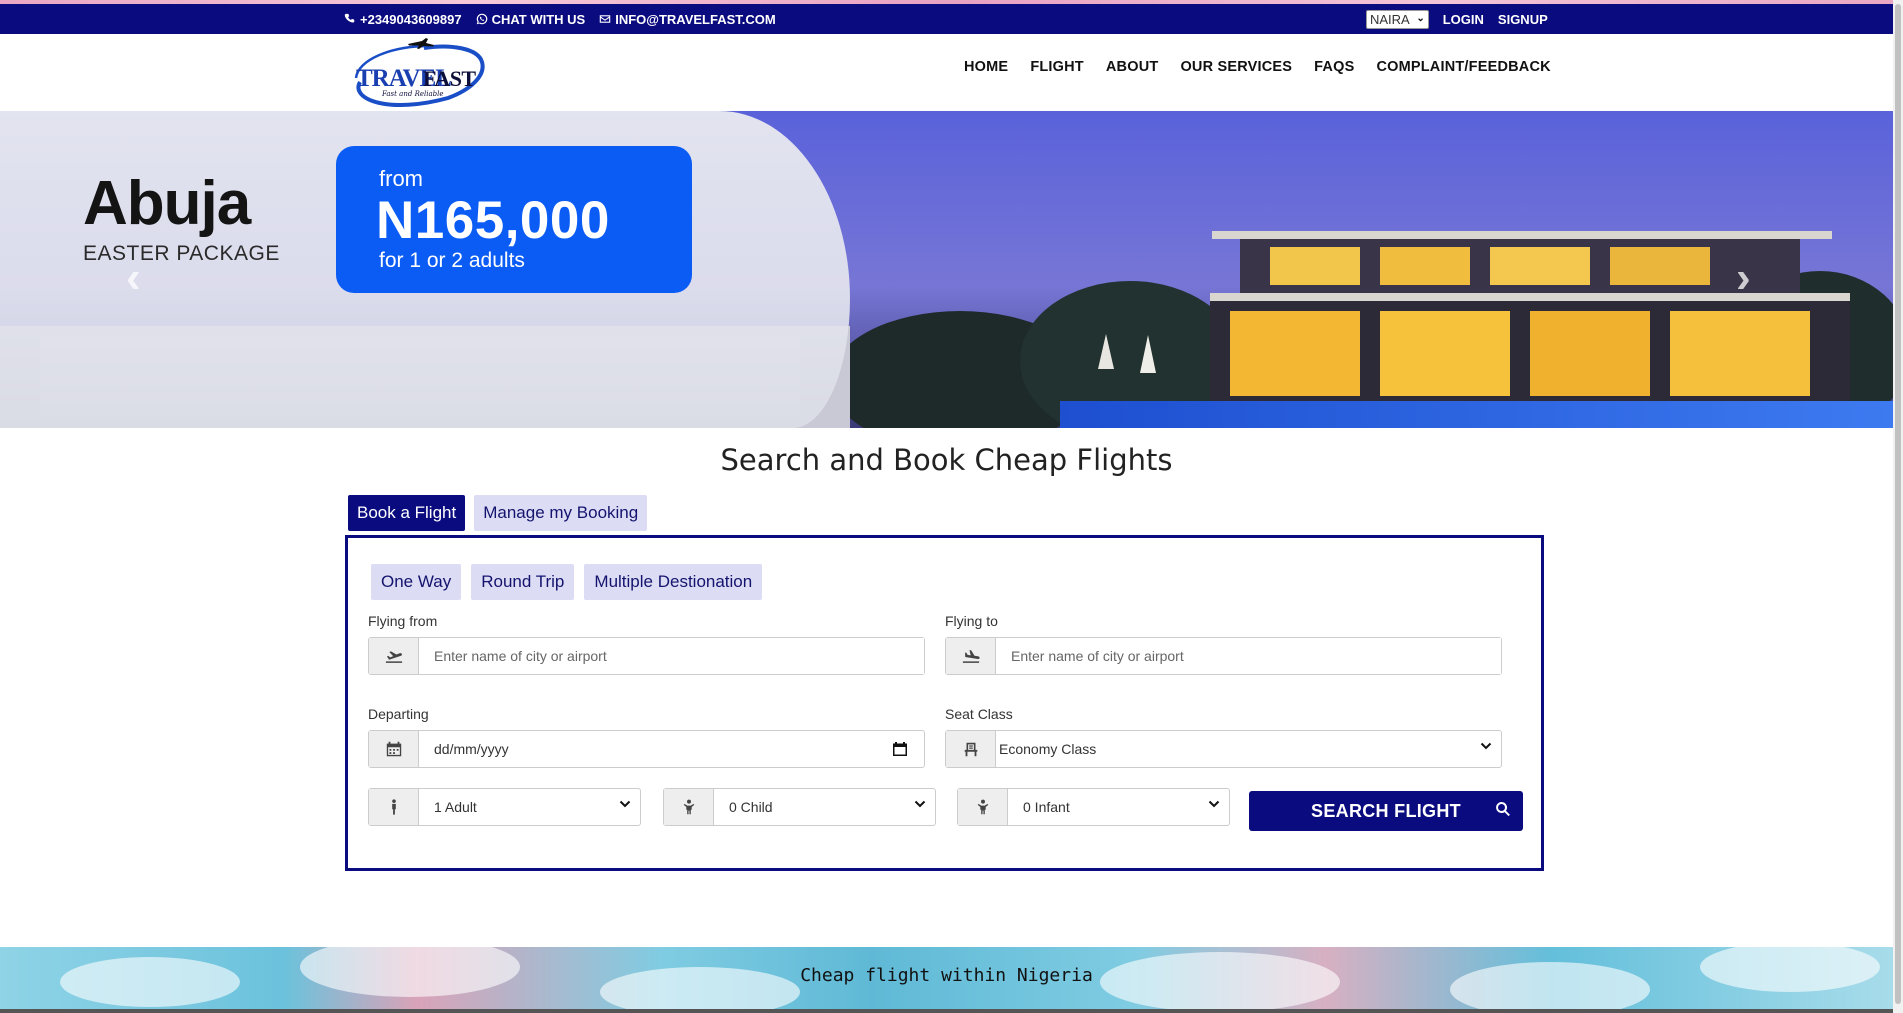 This screenshot has height=1013, width=1903. Describe the element at coordinates (671, 656) in the screenshot. I see `flying-from-input` at that location.